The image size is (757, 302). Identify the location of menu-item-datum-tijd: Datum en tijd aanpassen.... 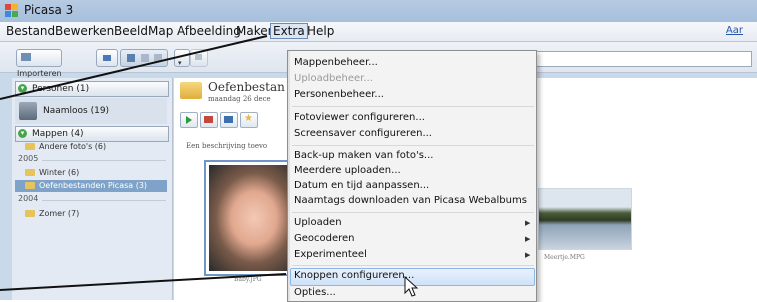
(361, 185).